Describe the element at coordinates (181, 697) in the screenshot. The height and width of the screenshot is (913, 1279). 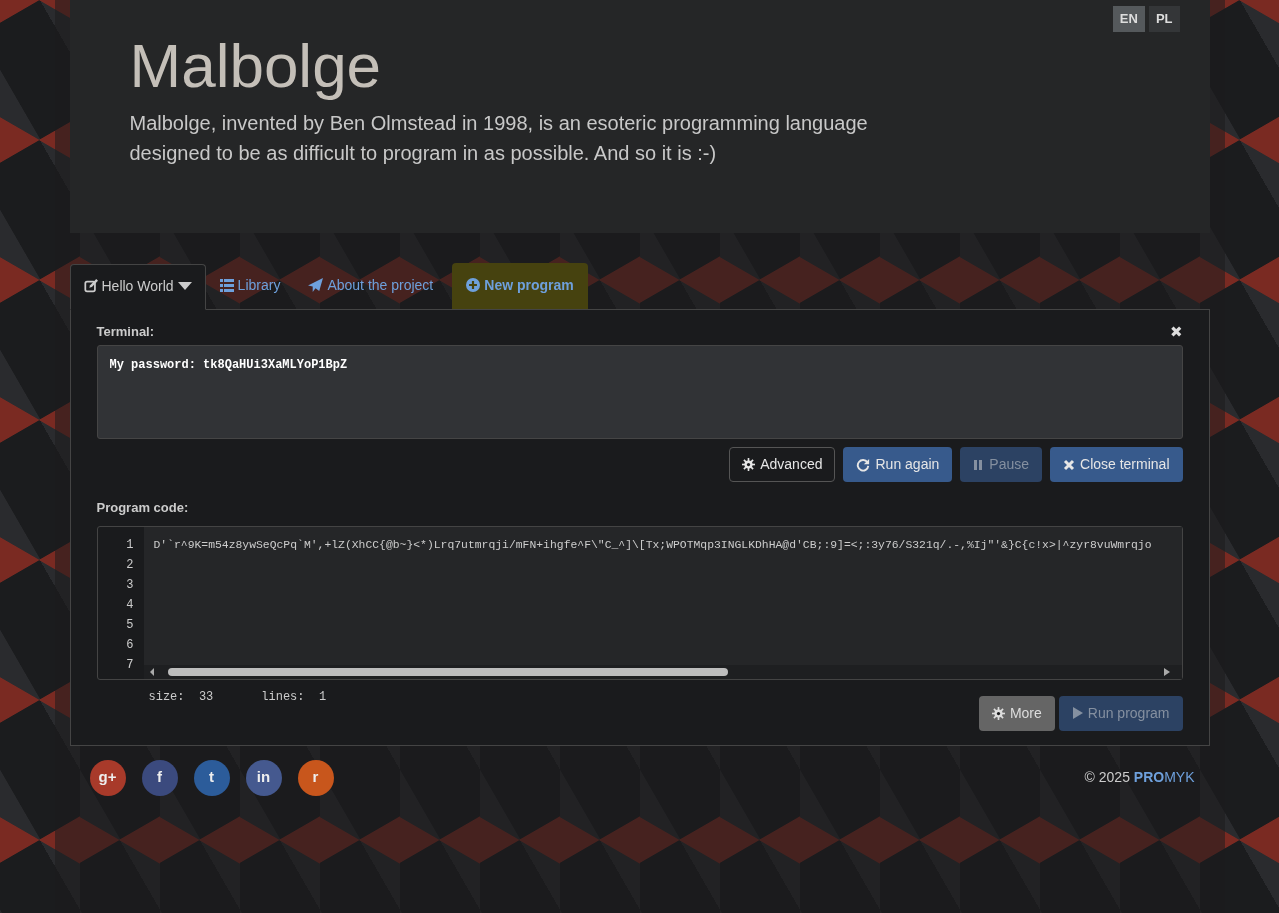
I see `stat-text: size: 33` at that location.